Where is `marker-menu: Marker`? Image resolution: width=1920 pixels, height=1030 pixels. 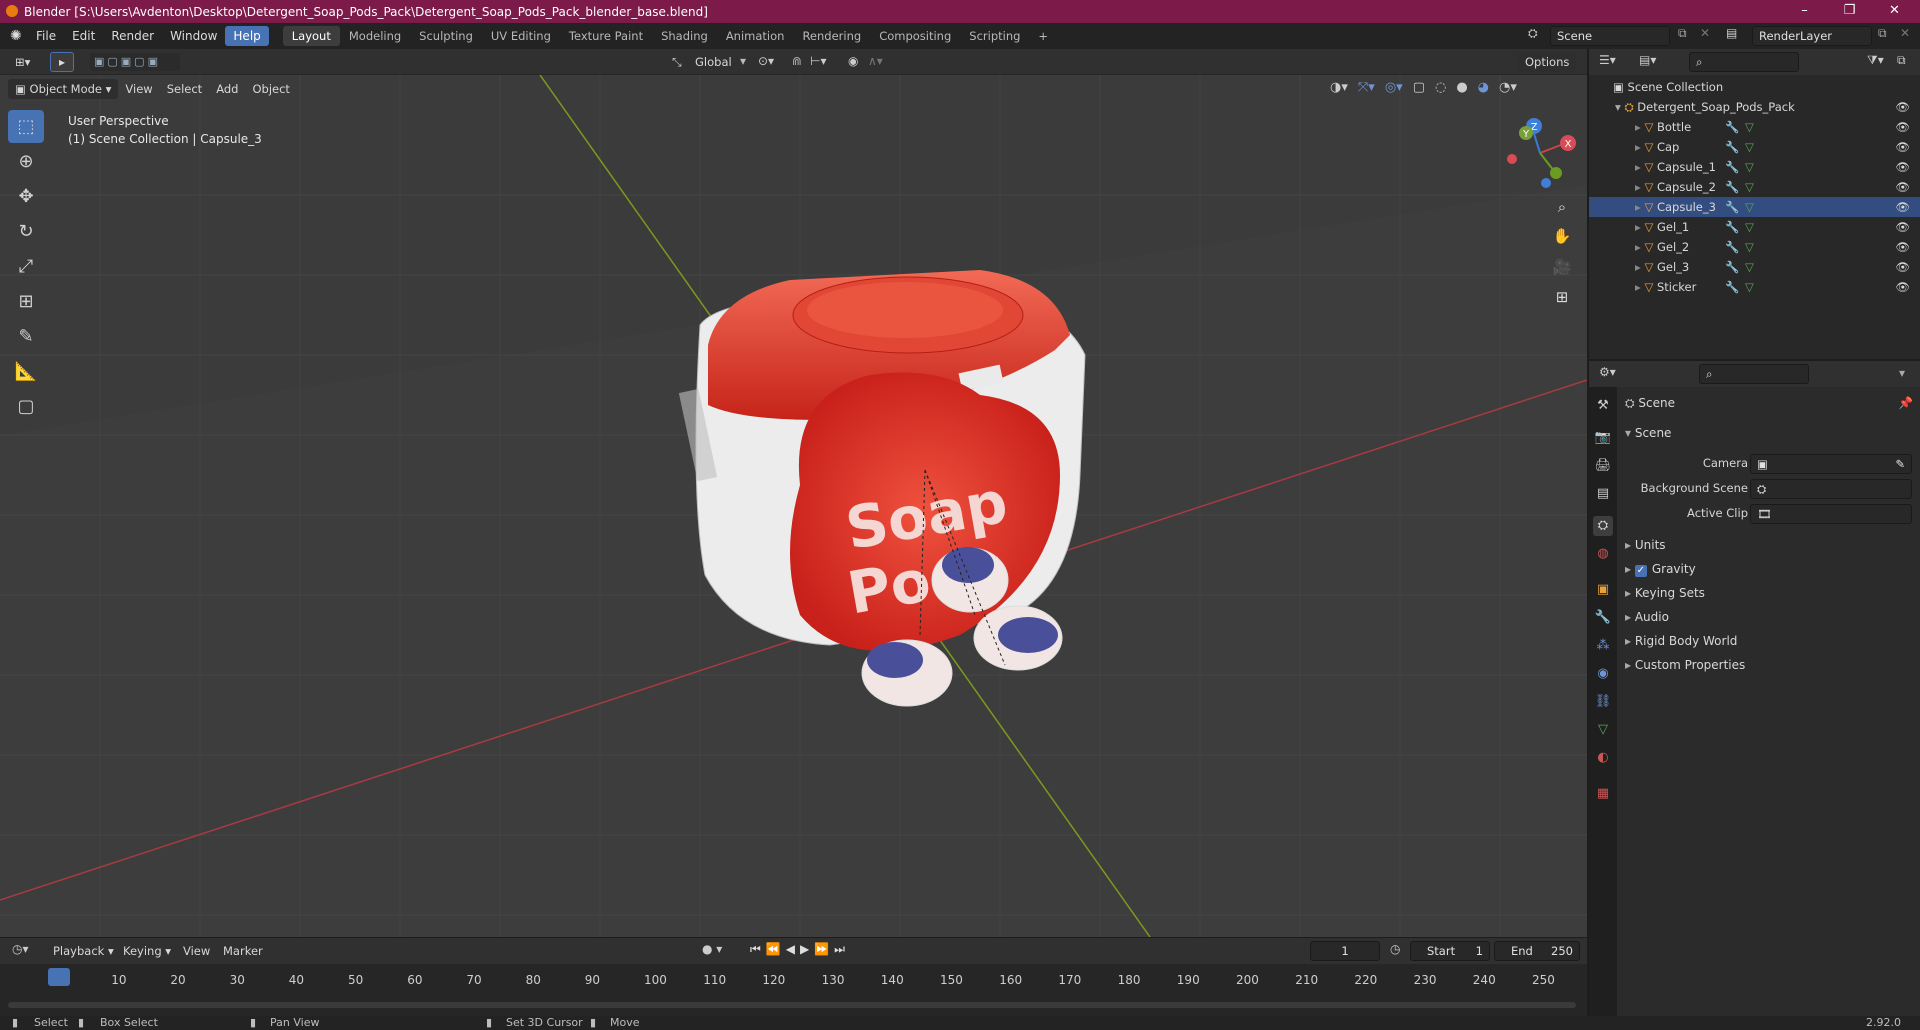
marker-menu: Marker is located at coordinates (243, 951).